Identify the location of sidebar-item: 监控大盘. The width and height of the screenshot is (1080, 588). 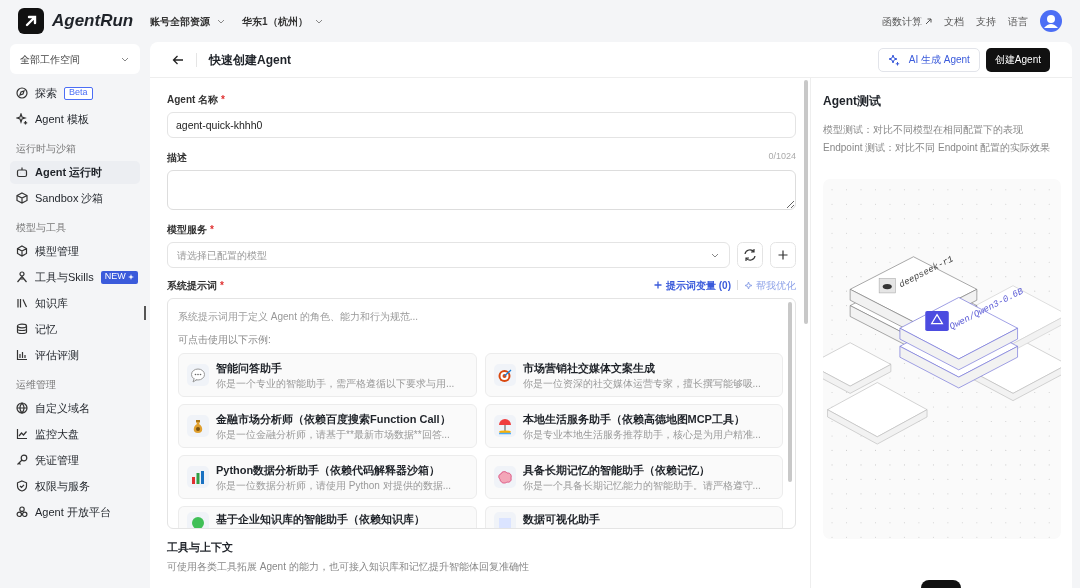
(75, 434).